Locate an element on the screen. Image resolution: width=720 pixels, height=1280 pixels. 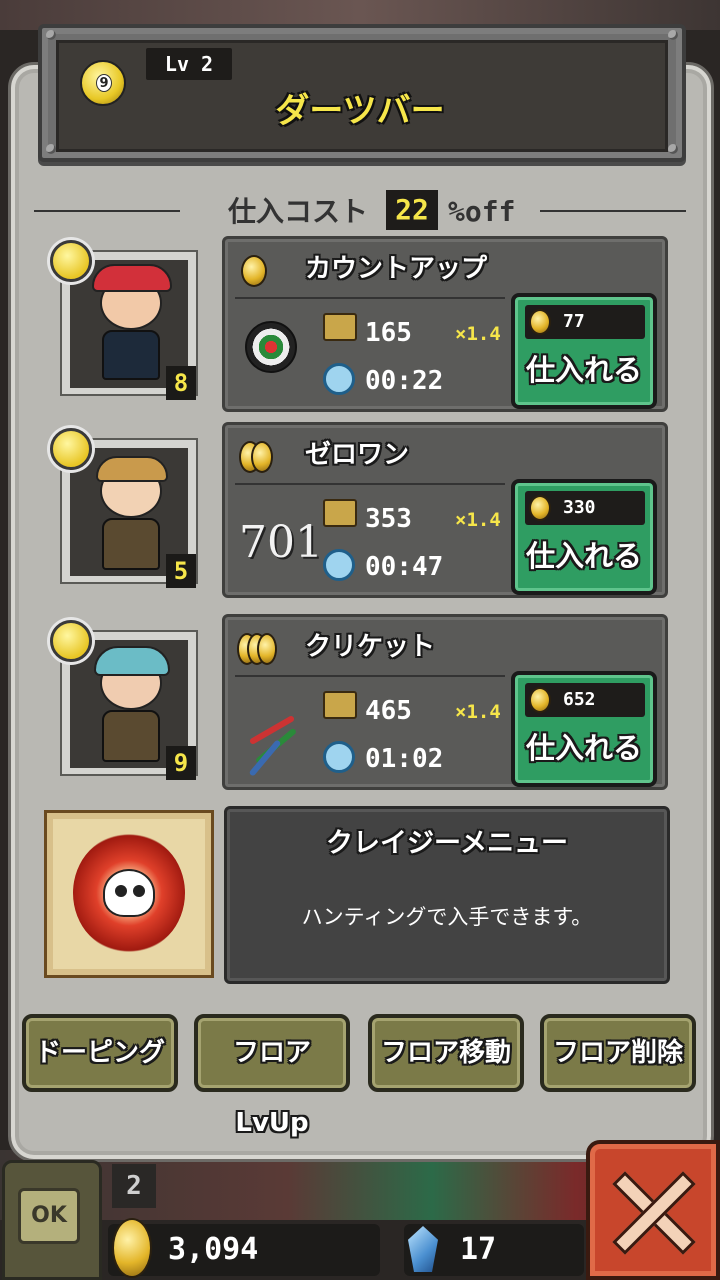
gem-balance-bar: 17 is located at coordinates (494, 1250).